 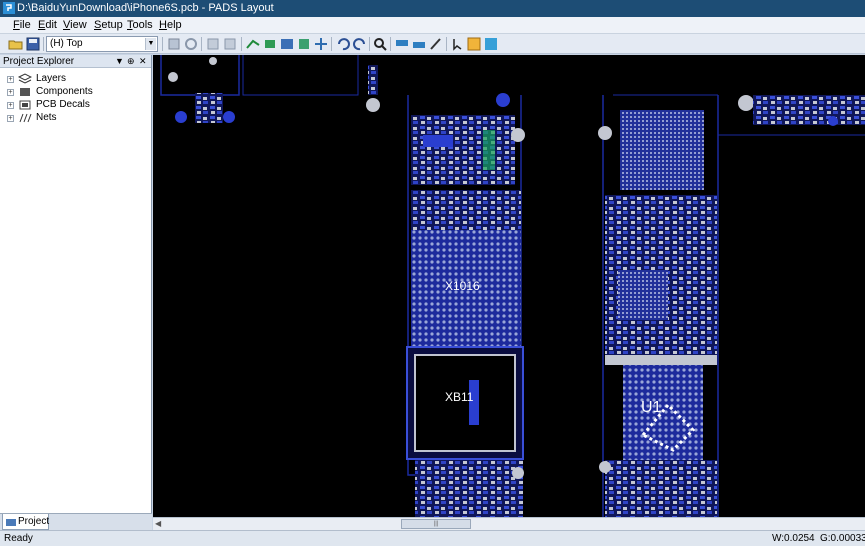 What do you see at coordinates (143, 61) in the screenshot?
I see `close-icon: ✕` at bounding box center [143, 61].